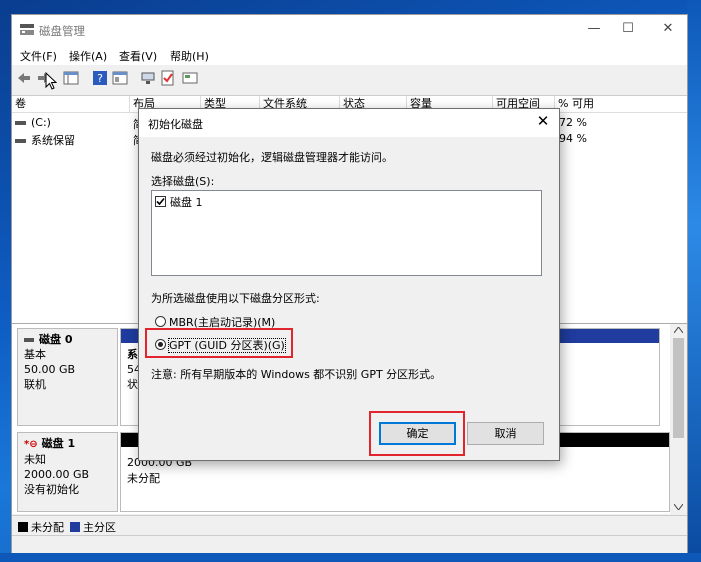  Describe the element at coordinates (505, 433) in the screenshot. I see `cancel-button: 取消` at that location.